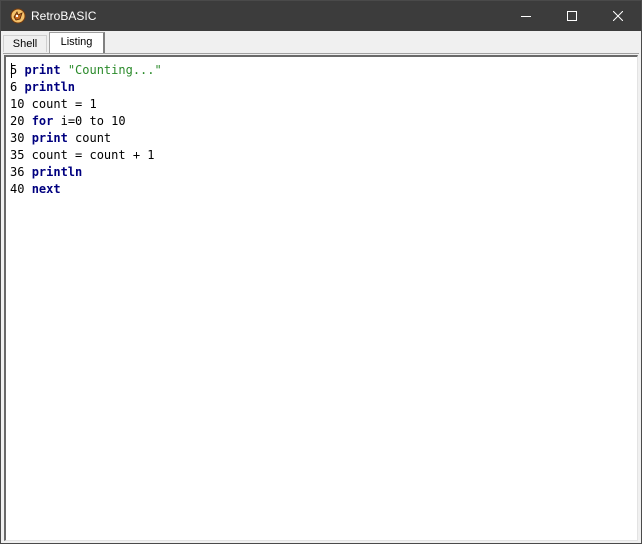 Image resolution: width=642 pixels, height=544 pixels. I want to click on code-text: 10 count = 1, so click(53, 104).